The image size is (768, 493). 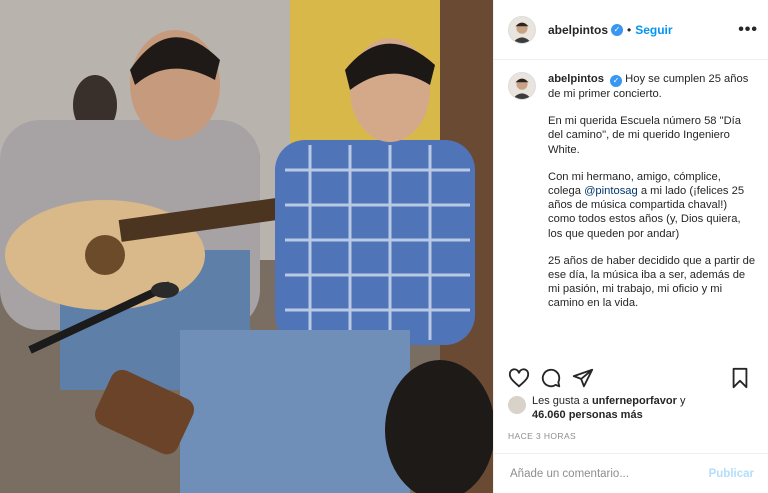 I want to click on share-icon, so click(x=583, y=378).